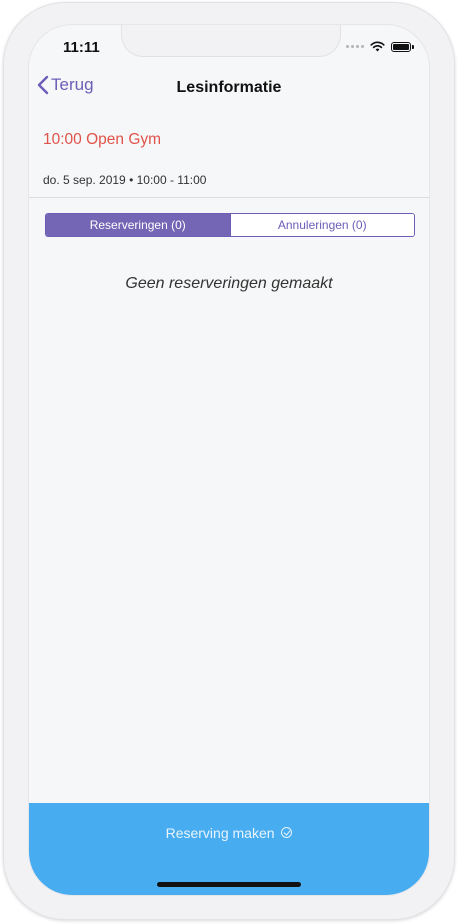  Describe the element at coordinates (138, 225) in the screenshot. I see `tab-reserveringen: Reserveringen (0)` at that location.